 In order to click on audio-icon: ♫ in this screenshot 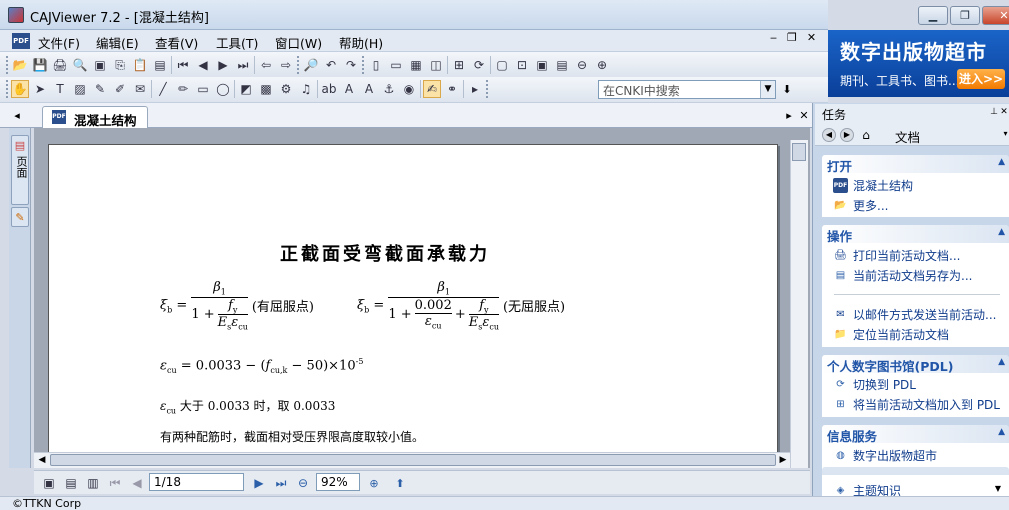, I will do `click(306, 89)`.